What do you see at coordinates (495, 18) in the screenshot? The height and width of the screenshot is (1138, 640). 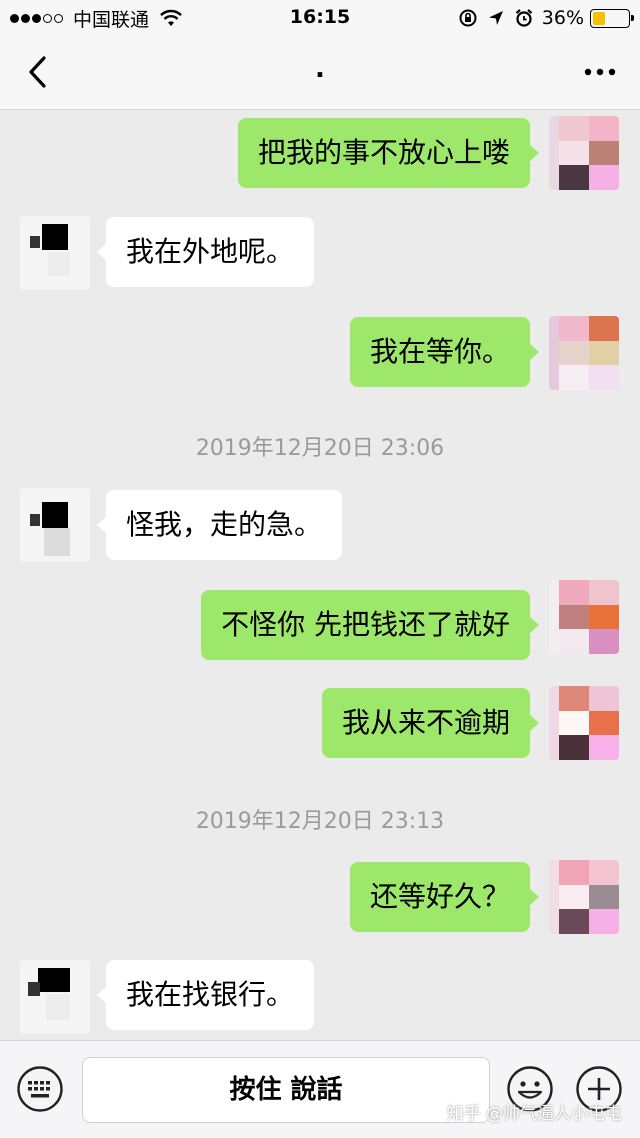 I see `location-arrow-icon` at bounding box center [495, 18].